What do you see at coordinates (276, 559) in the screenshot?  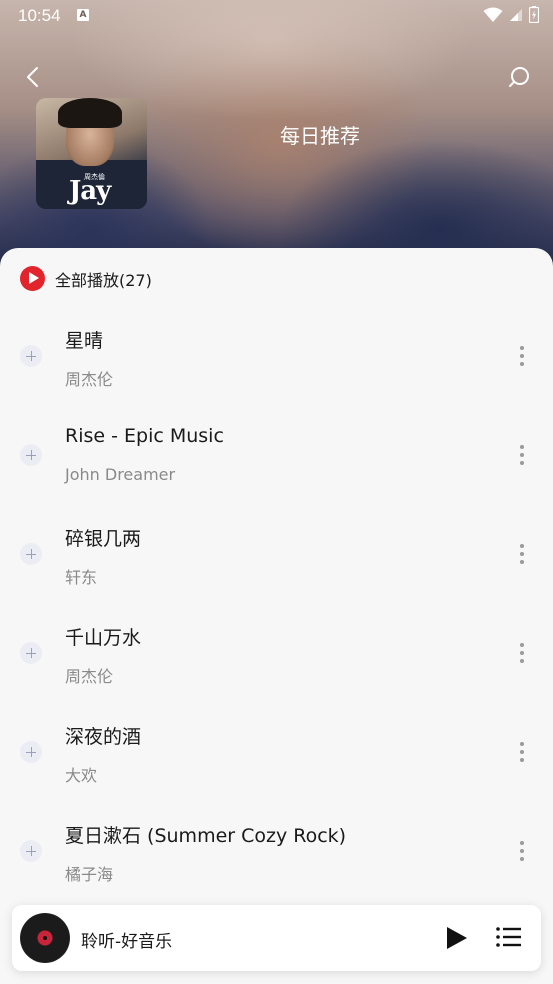 I see `song-row: 碎银几两 轩东` at bounding box center [276, 559].